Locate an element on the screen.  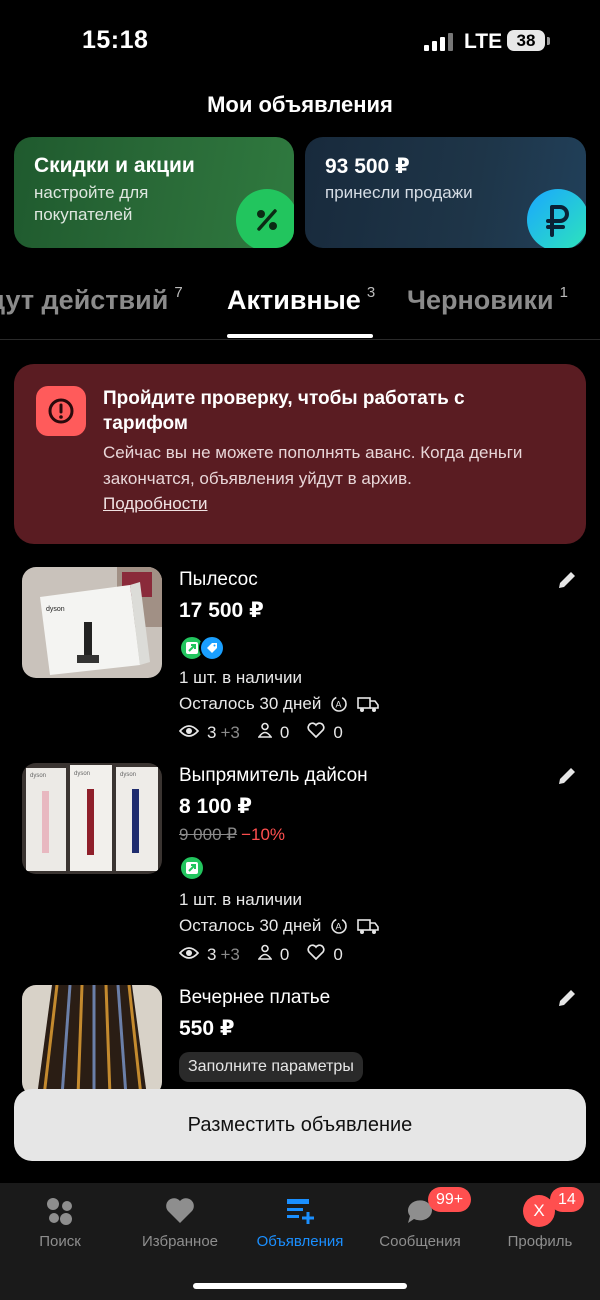
nav-messages: 99+ Сообщения is located at coordinates (420, 1223).